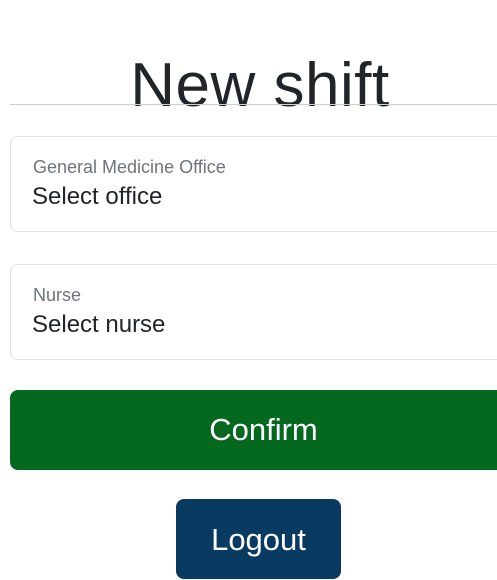  Describe the element at coordinates (260, 85) in the screenshot. I see `page-title: New shift` at that location.